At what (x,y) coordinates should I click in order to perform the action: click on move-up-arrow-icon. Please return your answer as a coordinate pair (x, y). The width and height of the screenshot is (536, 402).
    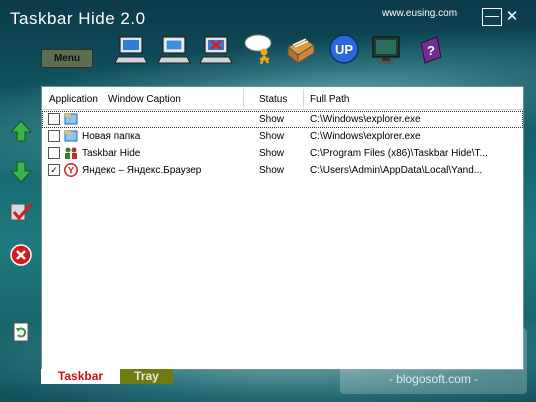
    Looking at the image, I should click on (21, 131).